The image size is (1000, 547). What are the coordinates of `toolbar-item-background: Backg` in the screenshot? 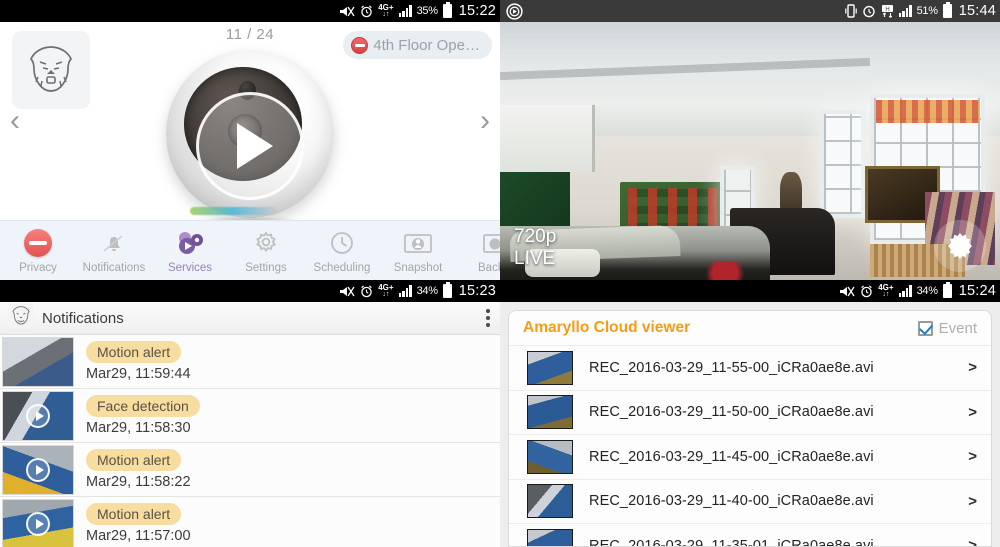 It's located at (478, 251).